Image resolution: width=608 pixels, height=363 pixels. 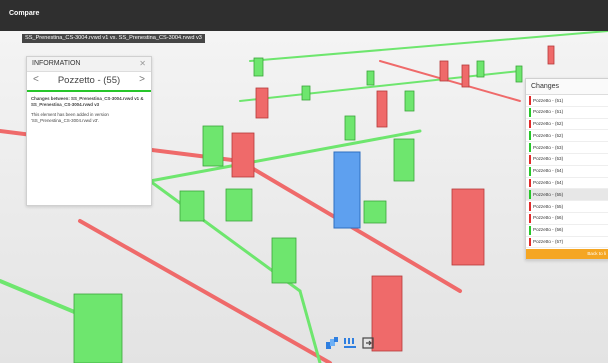 I want to click on element-name: Pozzetto - (55), so click(x=89, y=80).